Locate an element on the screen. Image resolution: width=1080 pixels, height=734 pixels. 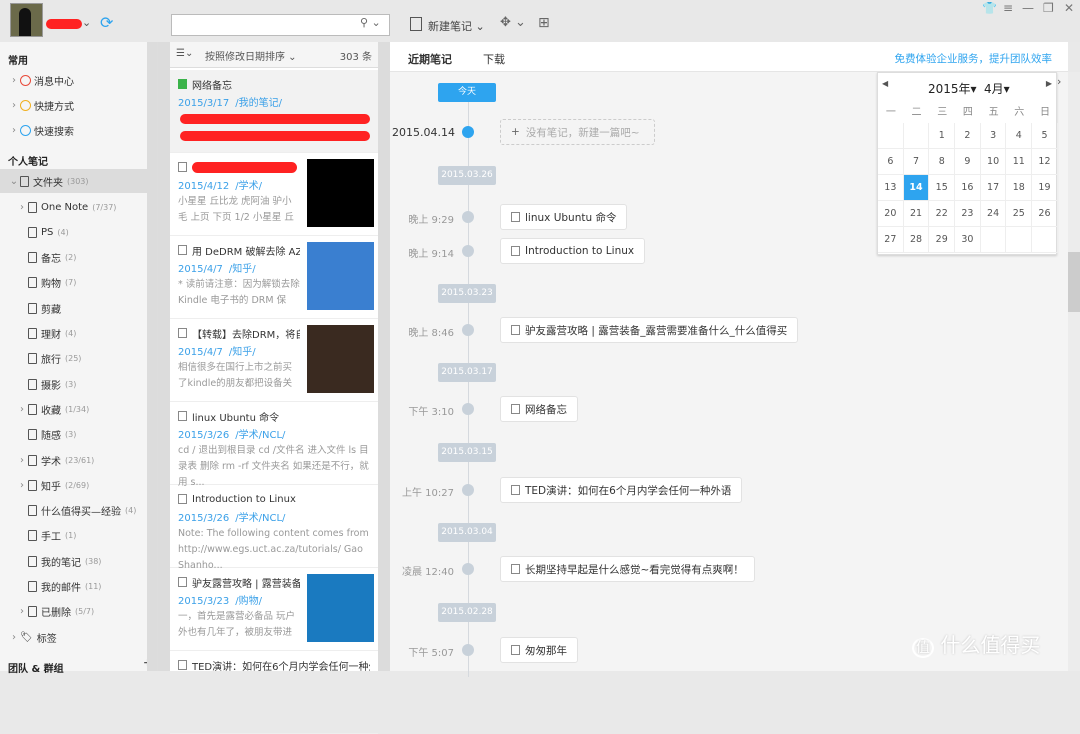
calendar-day: 20 is located at coordinates (891, 214).